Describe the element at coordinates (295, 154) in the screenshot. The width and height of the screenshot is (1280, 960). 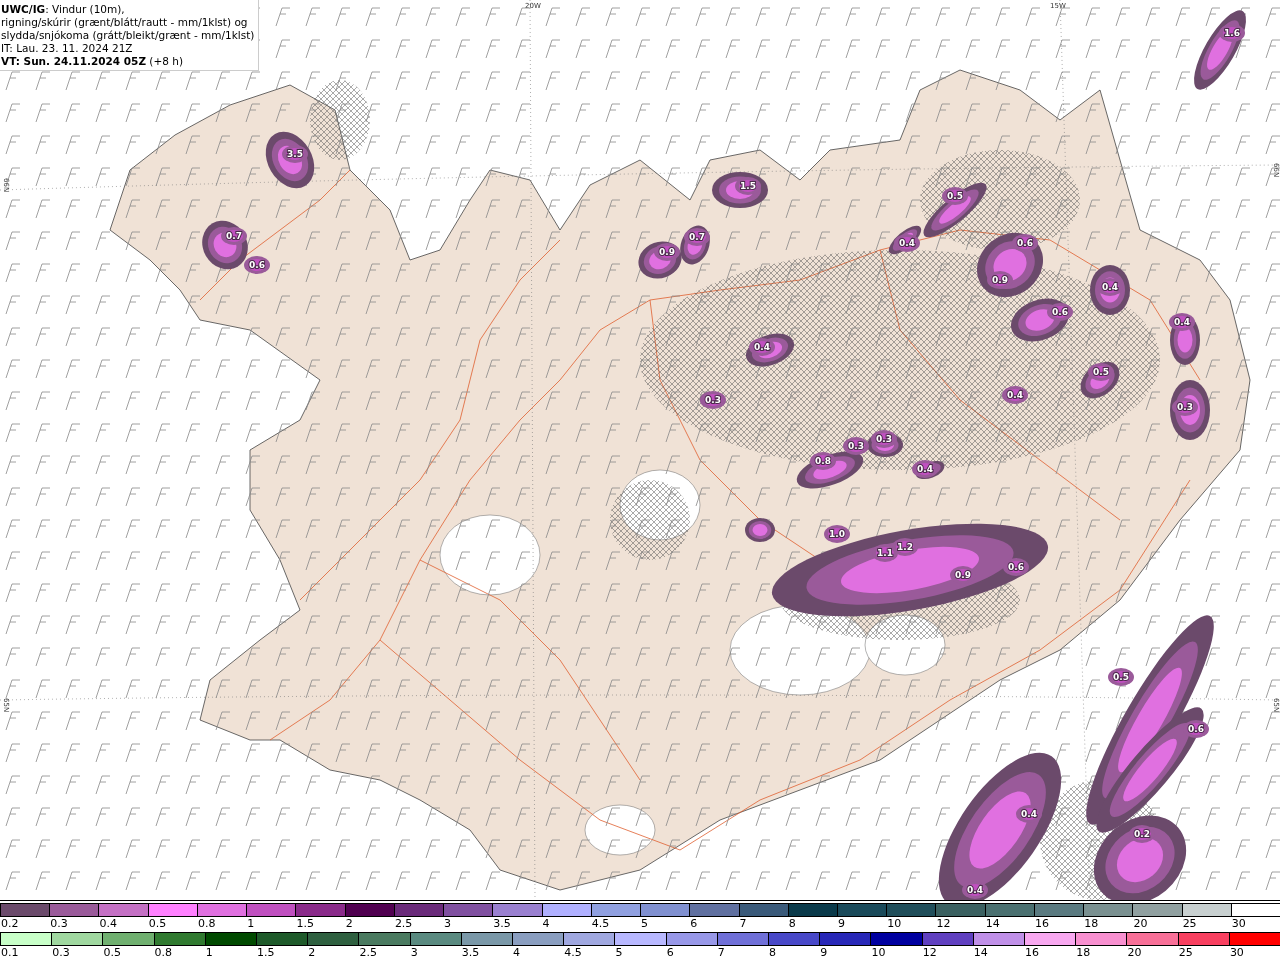
I see `precipitation-value: 3.5` at that location.